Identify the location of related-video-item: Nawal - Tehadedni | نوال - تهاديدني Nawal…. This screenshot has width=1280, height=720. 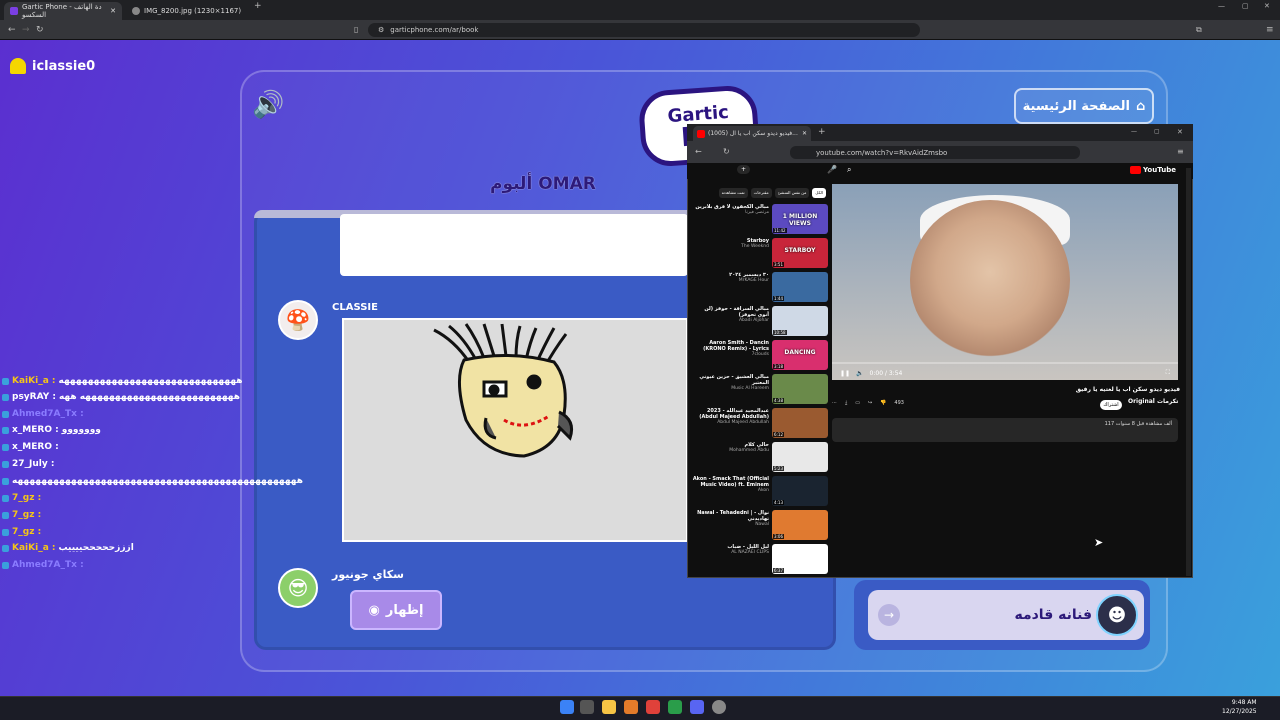
(760, 526).